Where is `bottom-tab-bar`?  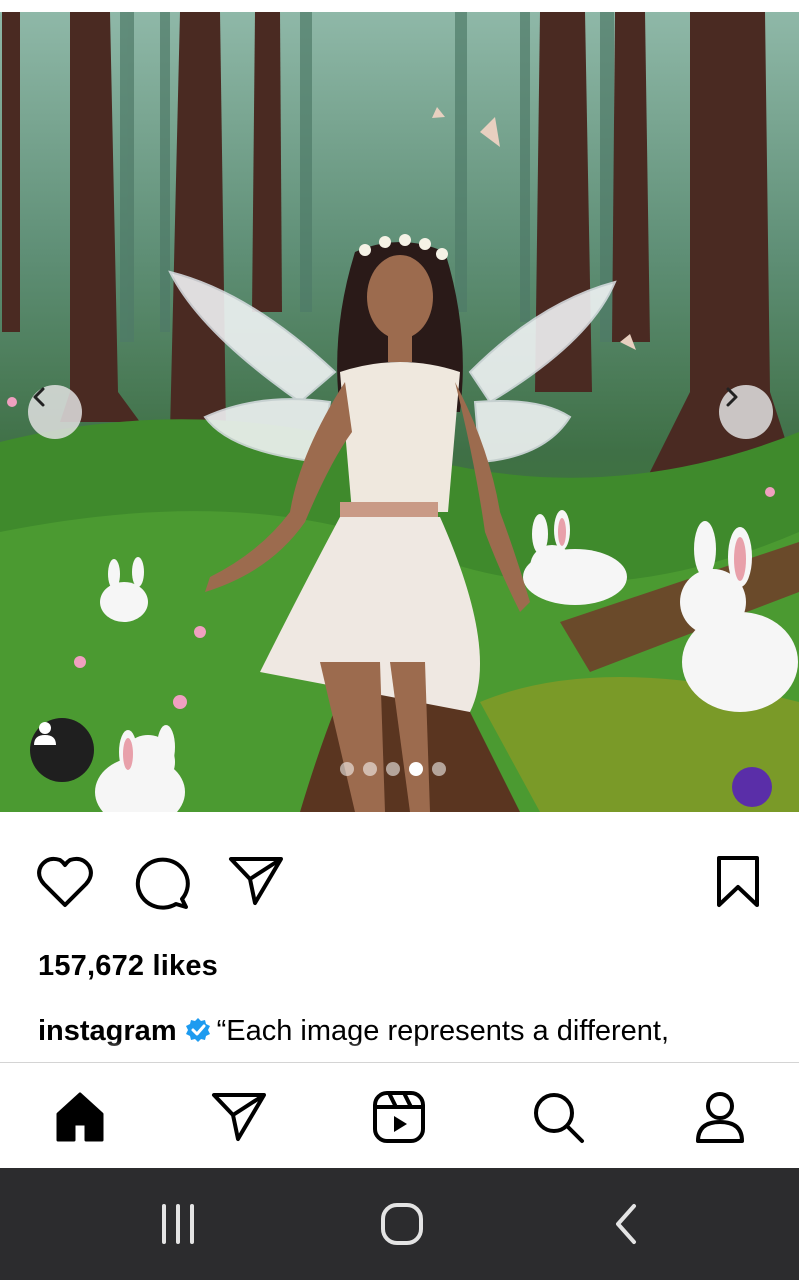
bottom-tab-bar is located at coordinates (399, 1115).